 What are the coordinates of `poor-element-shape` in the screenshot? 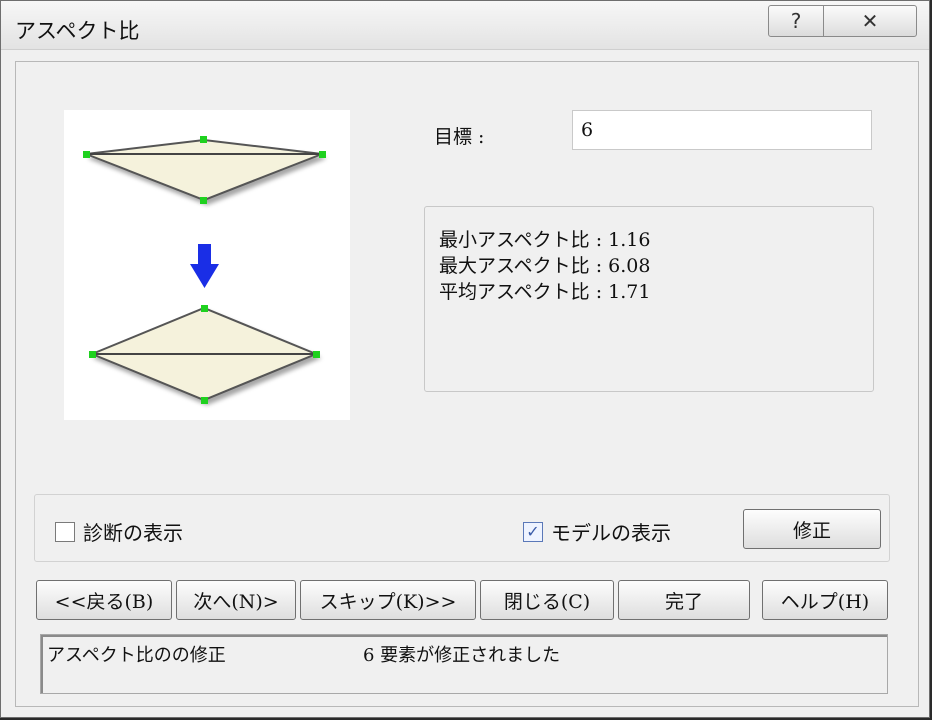 It's located at (204, 170).